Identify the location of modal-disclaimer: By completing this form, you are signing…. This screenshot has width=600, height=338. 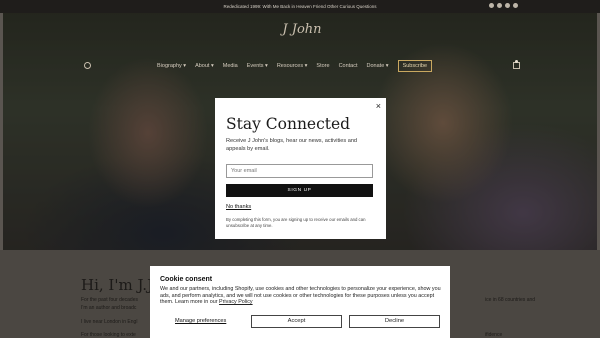
(296, 222).